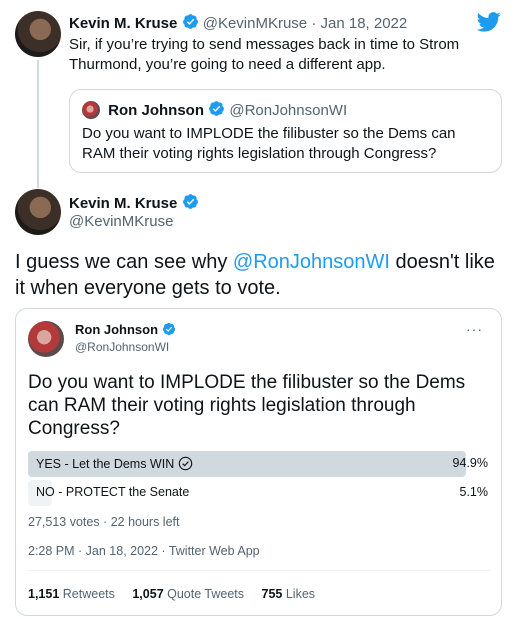 The image size is (519, 619). I want to click on thread-connector-line, so click(38, 124).